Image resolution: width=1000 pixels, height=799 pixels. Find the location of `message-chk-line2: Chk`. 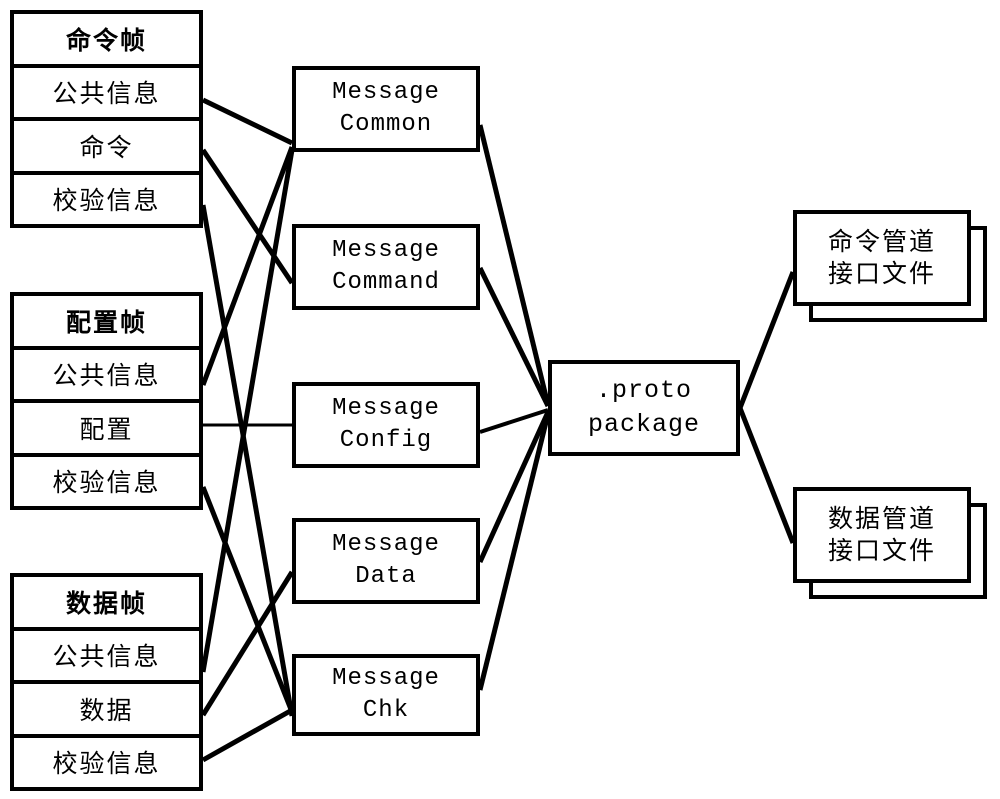

message-chk-line2: Chk is located at coordinates (386, 710).